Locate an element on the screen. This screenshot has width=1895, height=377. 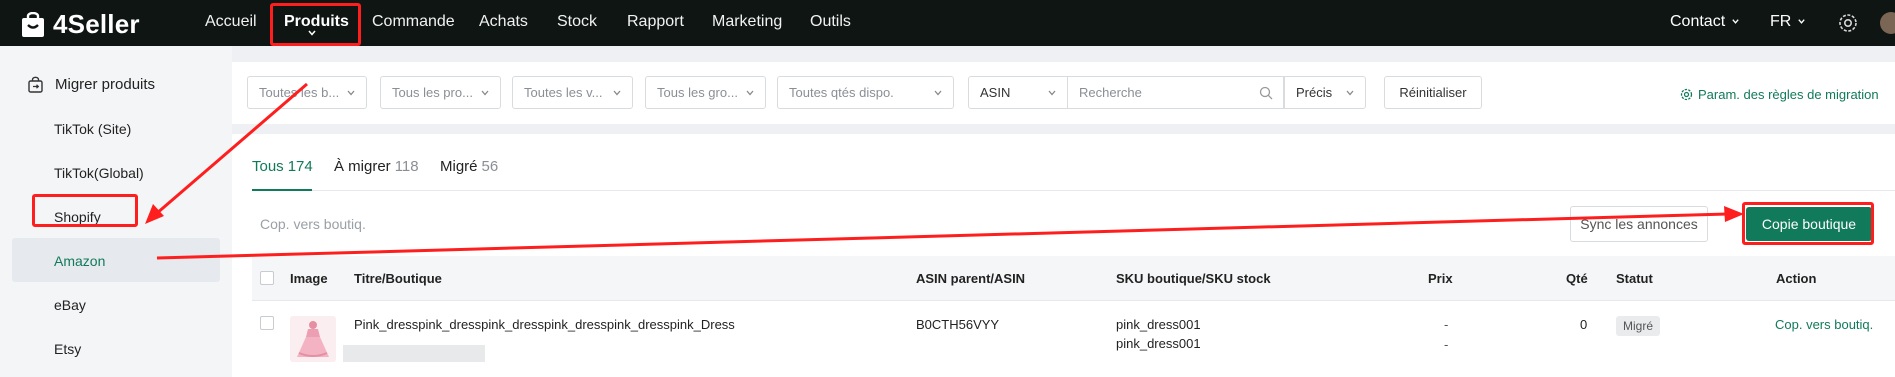
nav-marketing: Marketing is located at coordinates (747, 22).